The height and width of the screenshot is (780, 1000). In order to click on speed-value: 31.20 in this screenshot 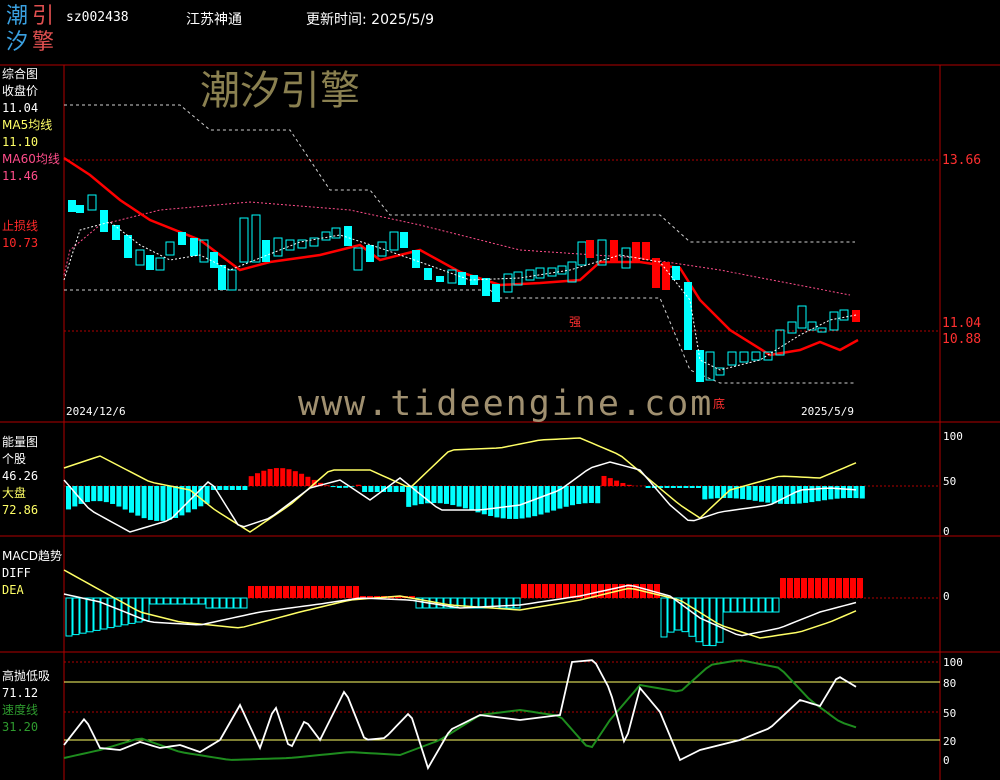, I will do `click(20, 727)`.